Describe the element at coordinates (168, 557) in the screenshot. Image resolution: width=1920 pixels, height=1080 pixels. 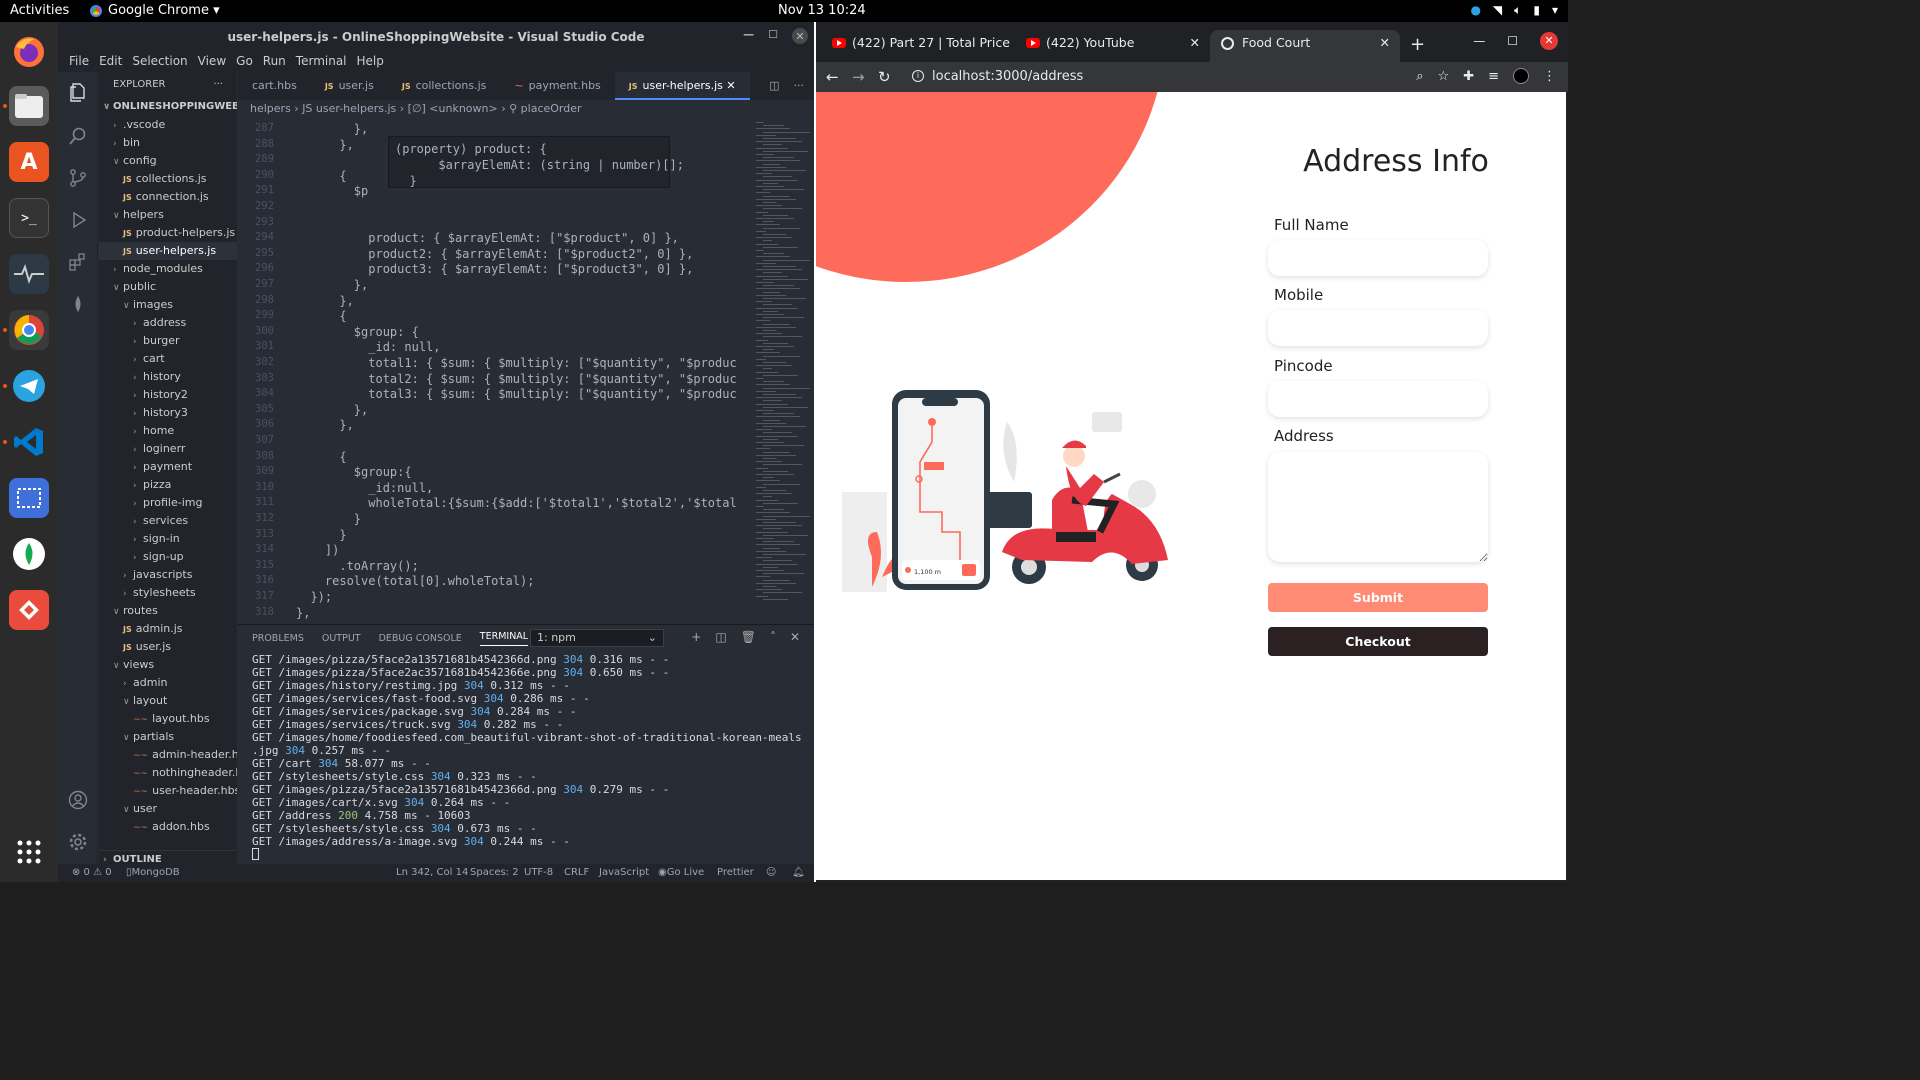
I see `tree-folder: › sign-up` at that location.